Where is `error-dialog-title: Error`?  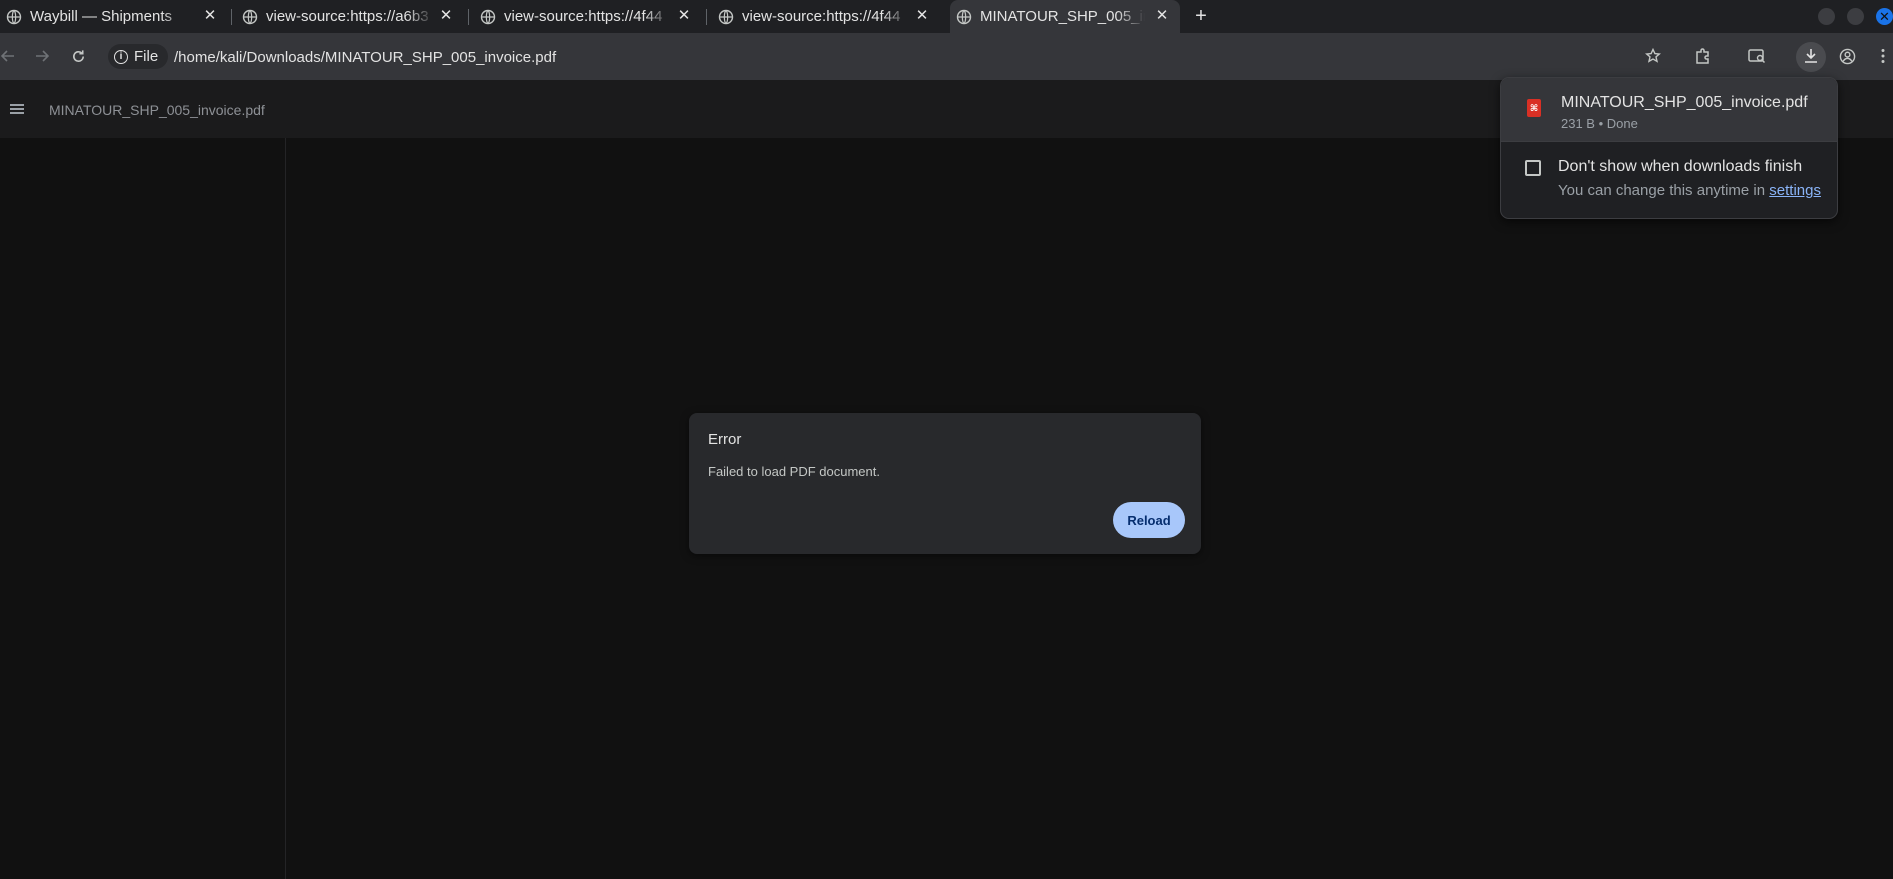 error-dialog-title: Error is located at coordinates (725, 439).